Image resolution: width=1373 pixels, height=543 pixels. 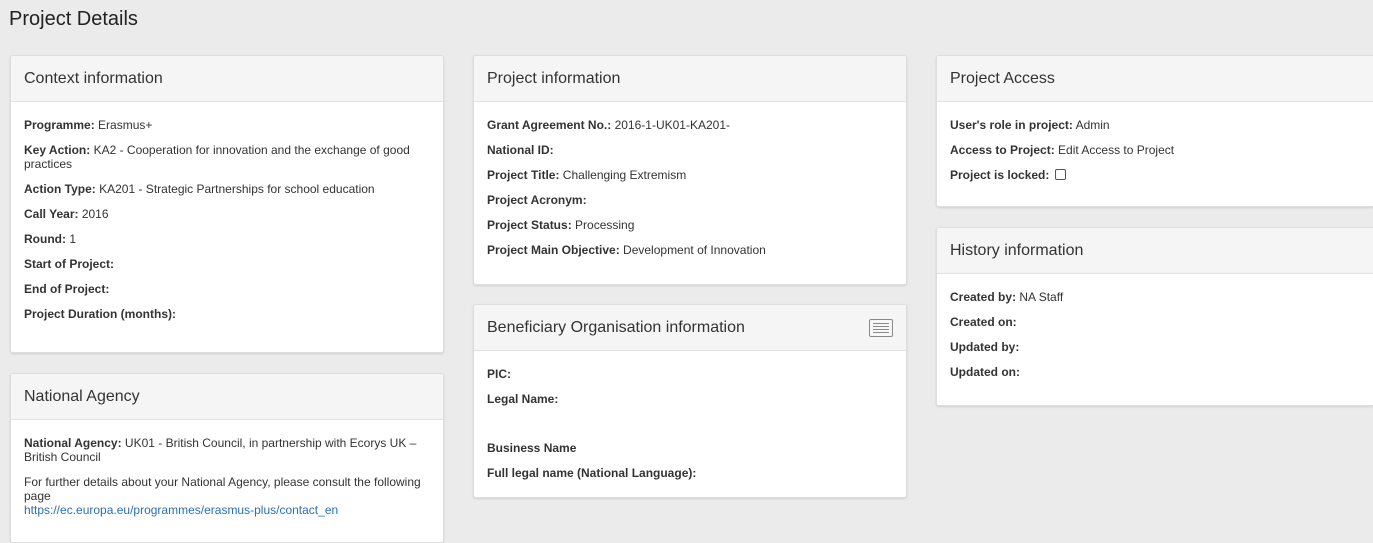 I want to click on national-id-row: National ID:, so click(x=690, y=150).